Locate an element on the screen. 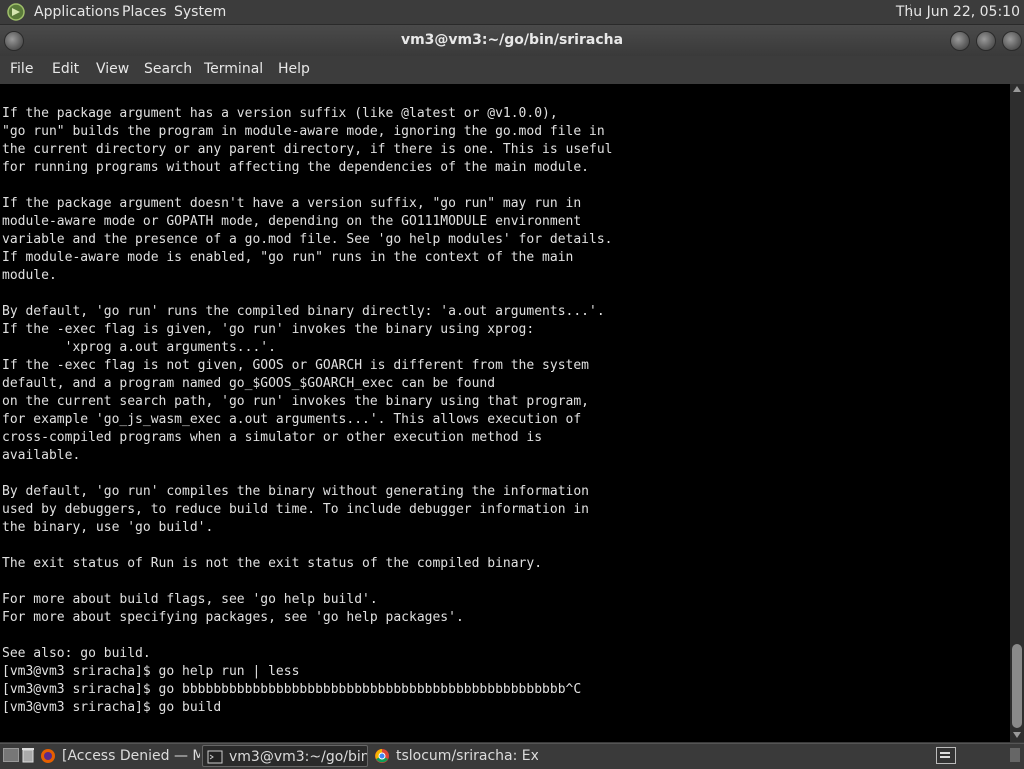 Image resolution: width=1024 pixels, height=769 pixels. window-title: vm3@vm3:~/go/bin/sriracha is located at coordinates (512, 40).